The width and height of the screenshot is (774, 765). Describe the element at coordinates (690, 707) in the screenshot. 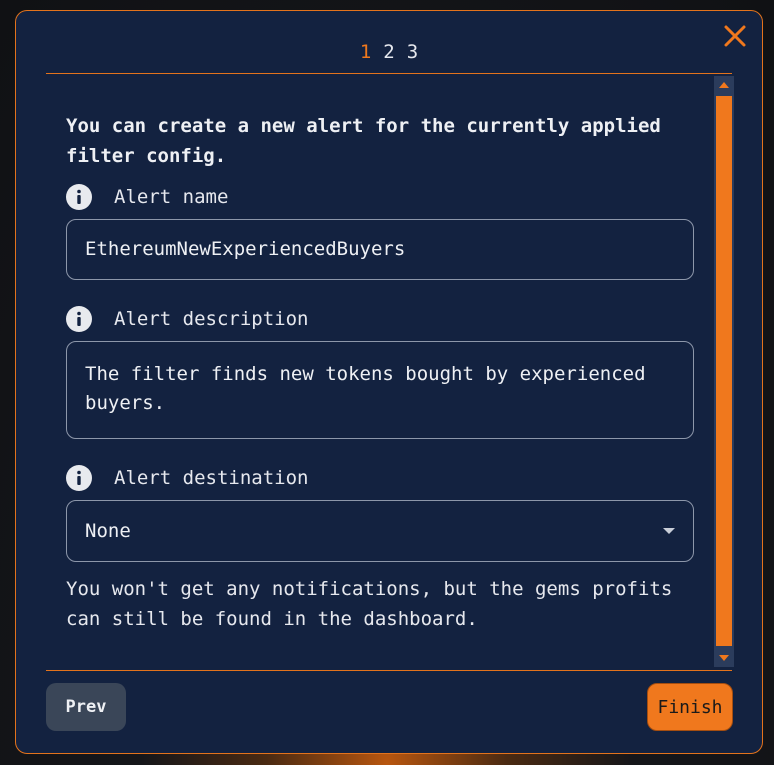

I see `finish-button: Finish` at that location.